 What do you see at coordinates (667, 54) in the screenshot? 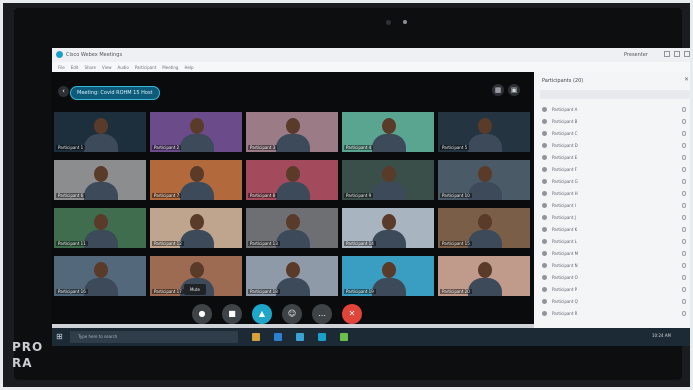
I see `minimize-icon` at bounding box center [667, 54].